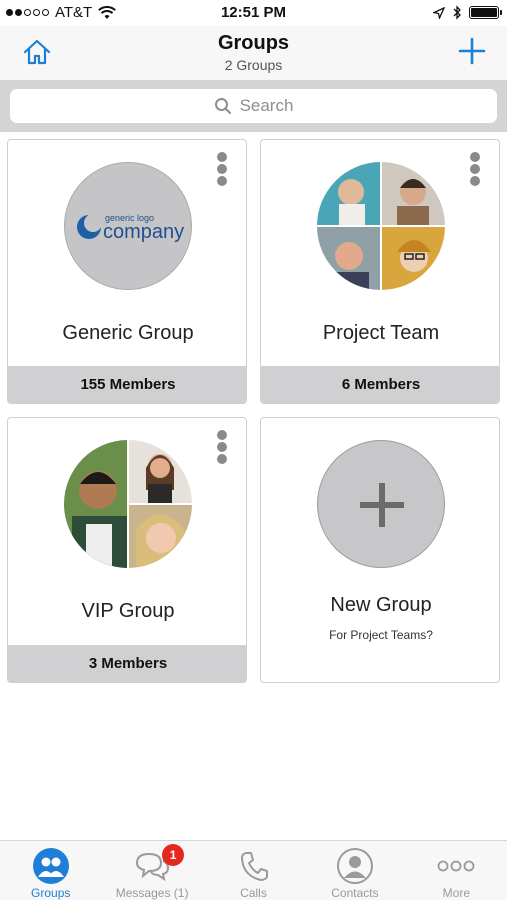 Image resolution: width=507 pixels, height=900 pixels. I want to click on bluetooth-icon, so click(457, 12).